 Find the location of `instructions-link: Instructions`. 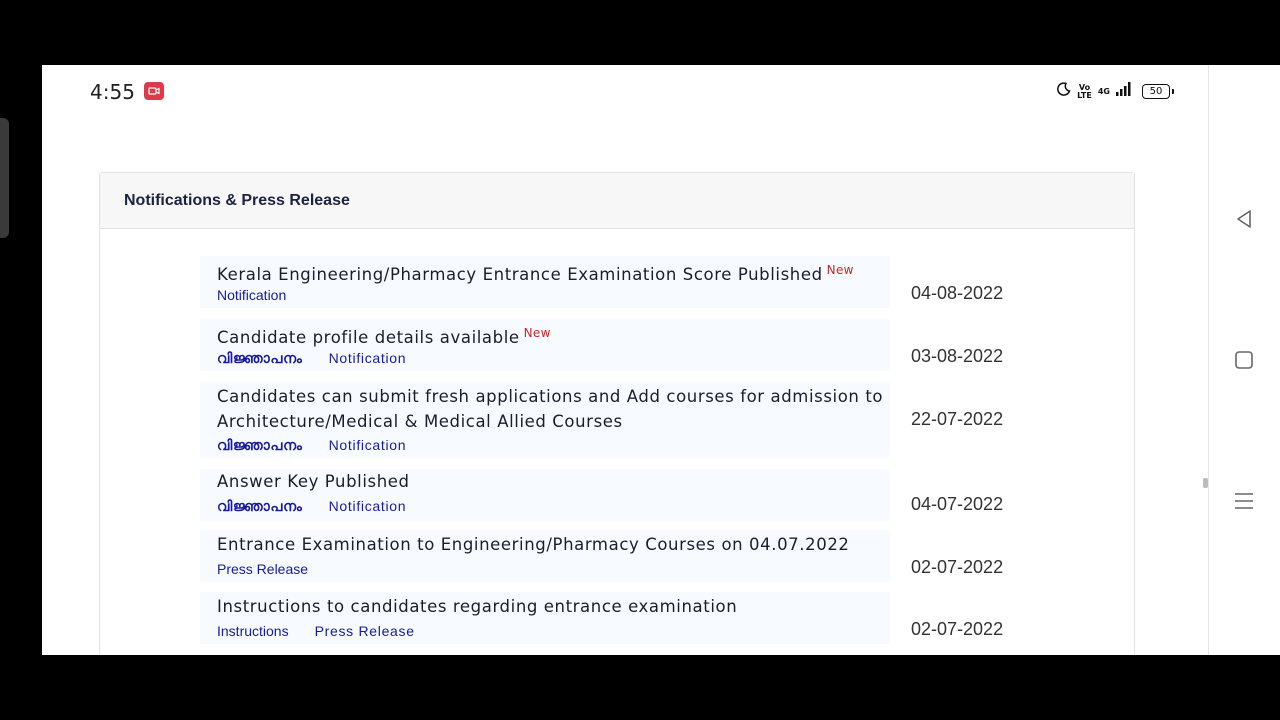

instructions-link: Instructions is located at coordinates (253, 631).